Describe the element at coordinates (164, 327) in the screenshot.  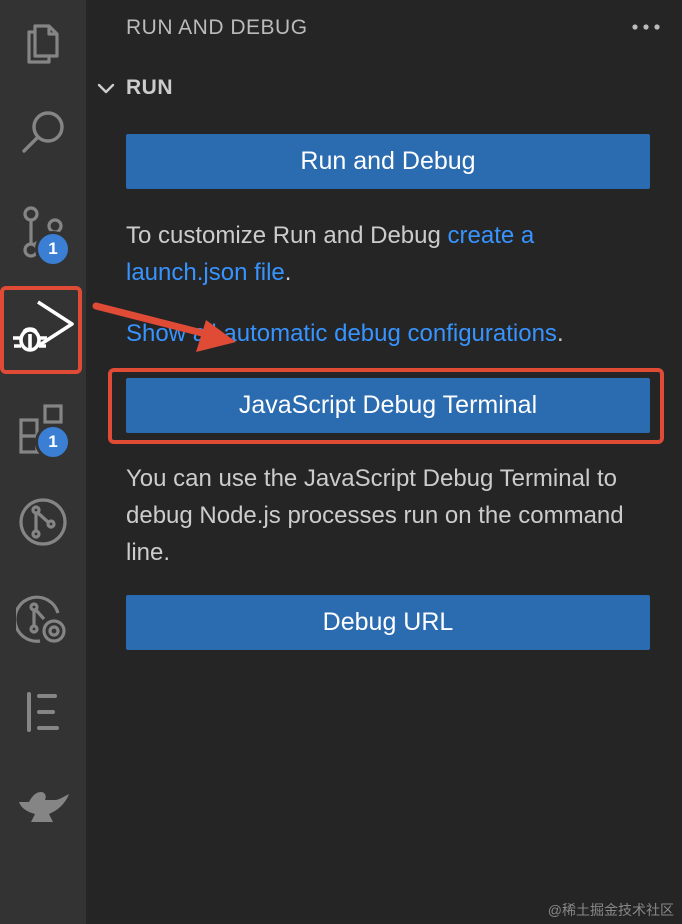
I see `annotation-arrow` at that location.